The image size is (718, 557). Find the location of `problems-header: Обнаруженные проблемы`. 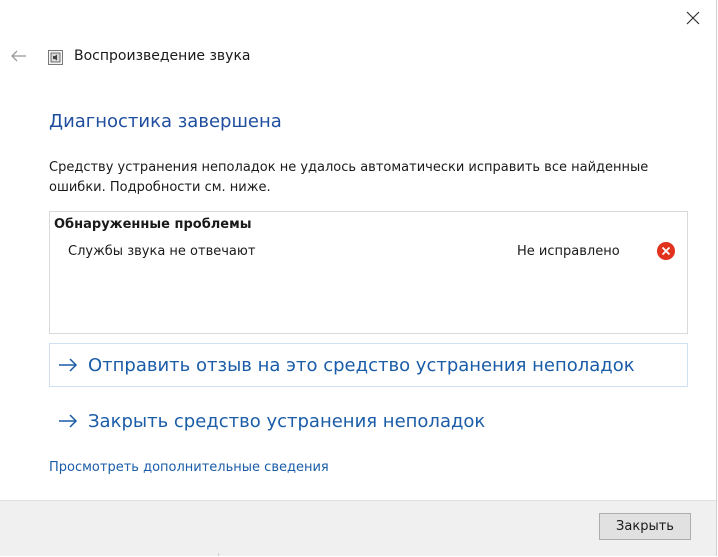

problems-header: Обнаруженные проблемы is located at coordinates (153, 224).